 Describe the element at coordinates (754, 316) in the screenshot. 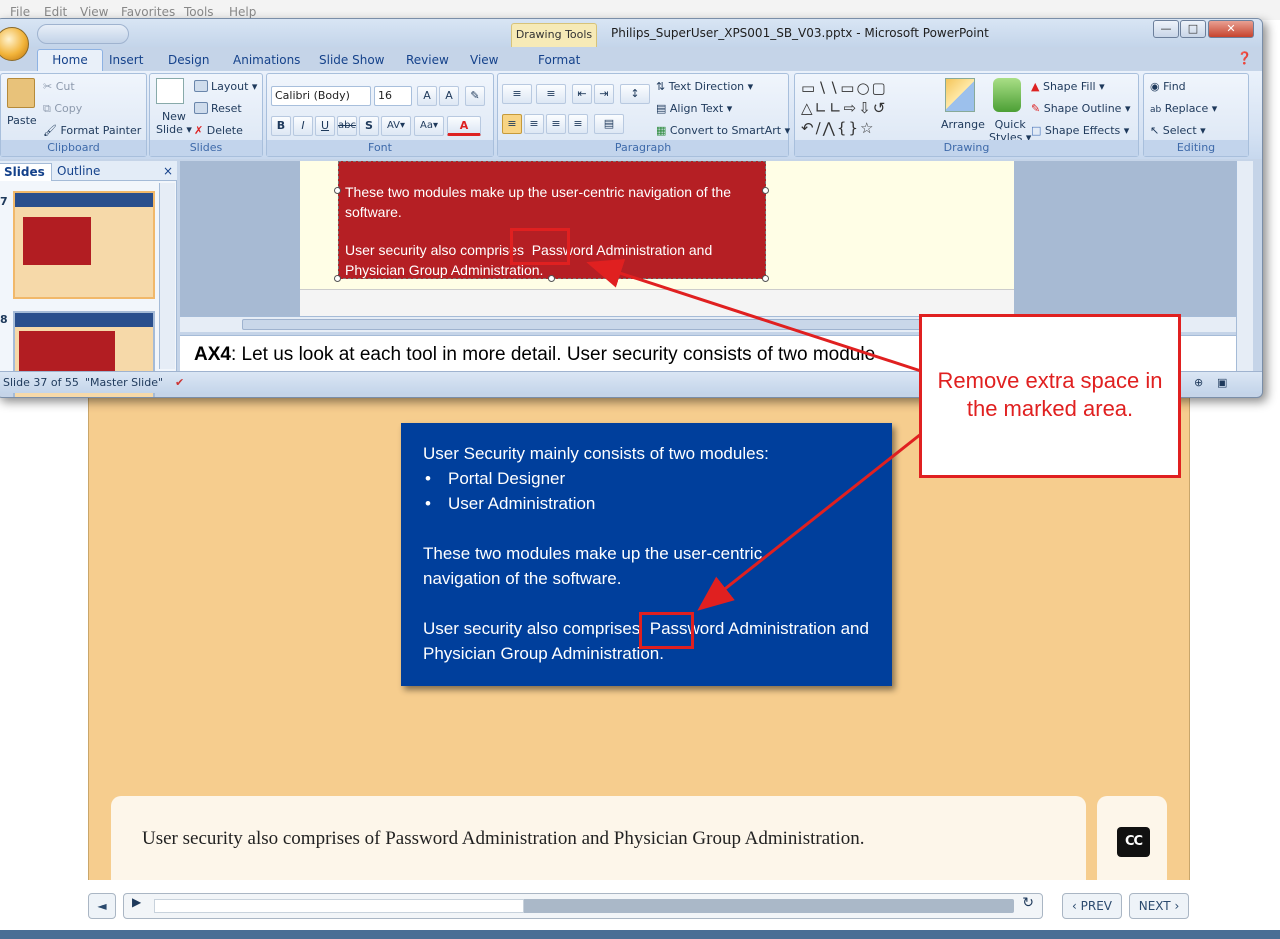

I see `arrow-to-top-mark` at that location.